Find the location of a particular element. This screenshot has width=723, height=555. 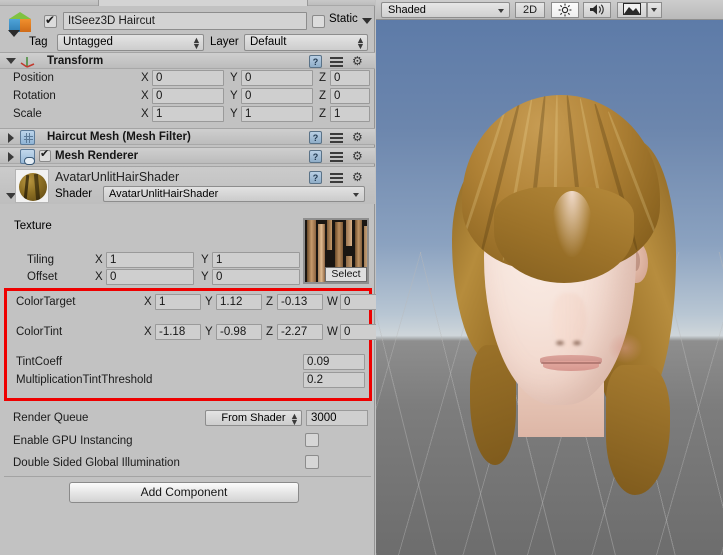

static-checkbox is located at coordinates (318, 21).